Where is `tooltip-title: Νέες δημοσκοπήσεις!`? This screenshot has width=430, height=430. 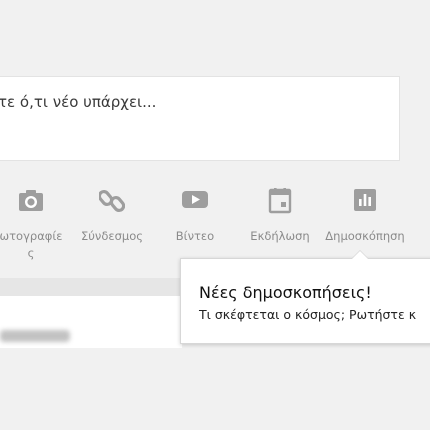 tooltip-title: Νέες δημοσκοπήσεις! is located at coordinates (285, 292).